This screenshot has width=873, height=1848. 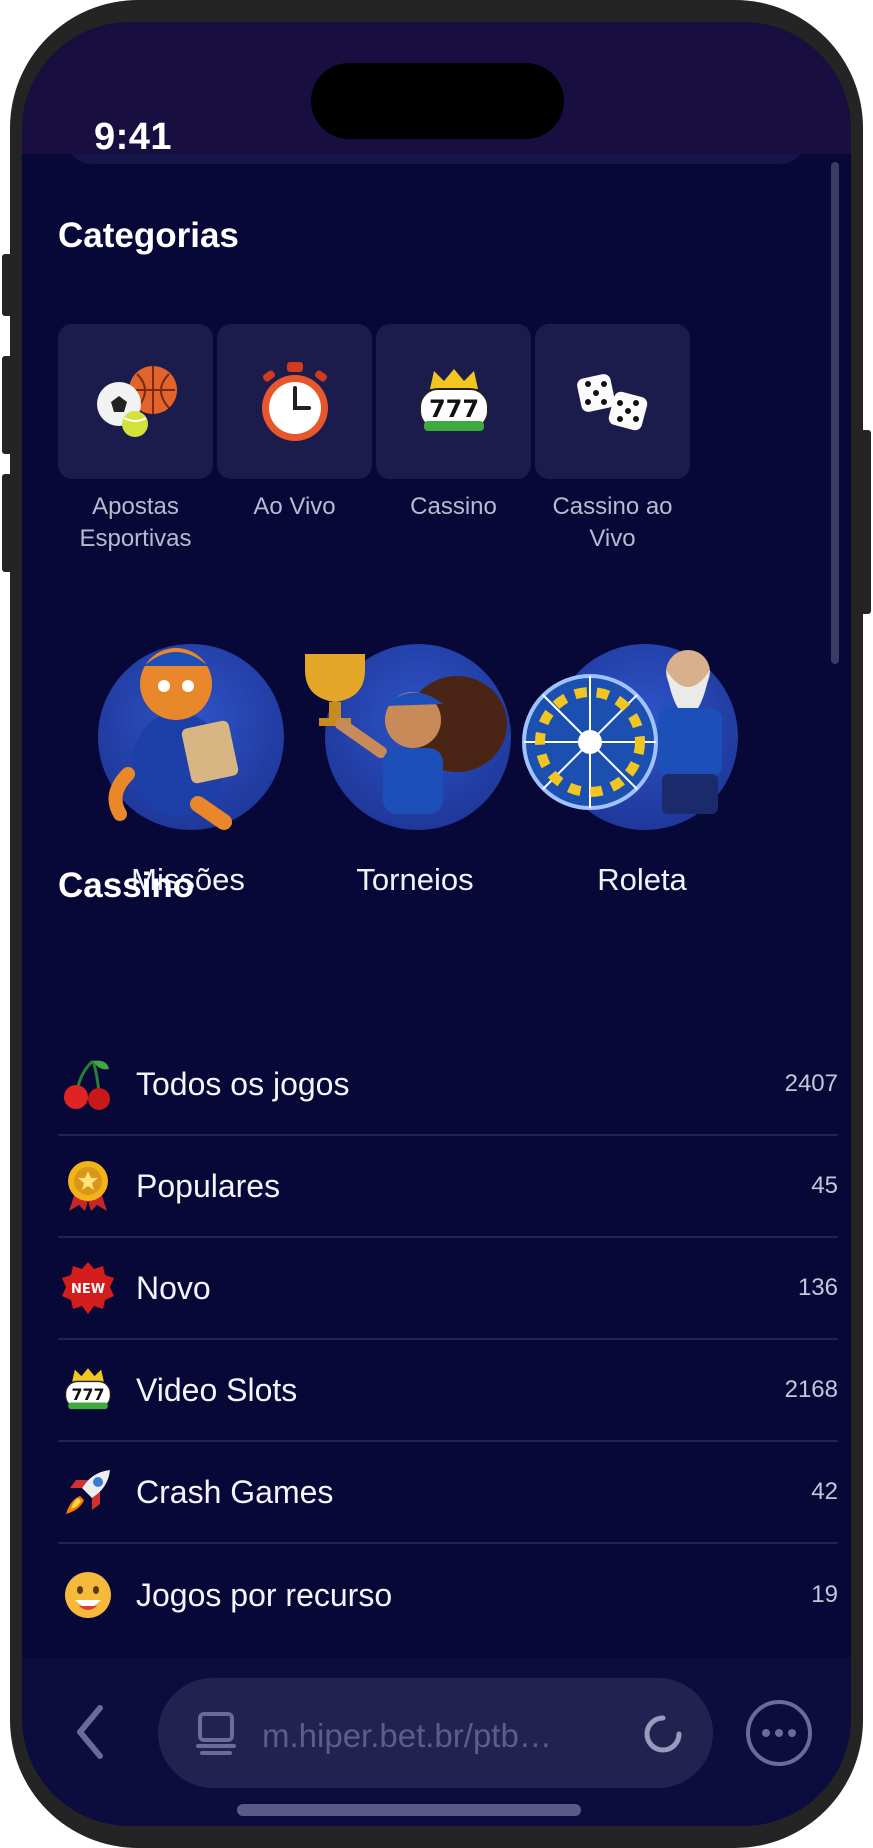 What do you see at coordinates (133, 137) in the screenshot?
I see `status-time: 9:41` at bounding box center [133, 137].